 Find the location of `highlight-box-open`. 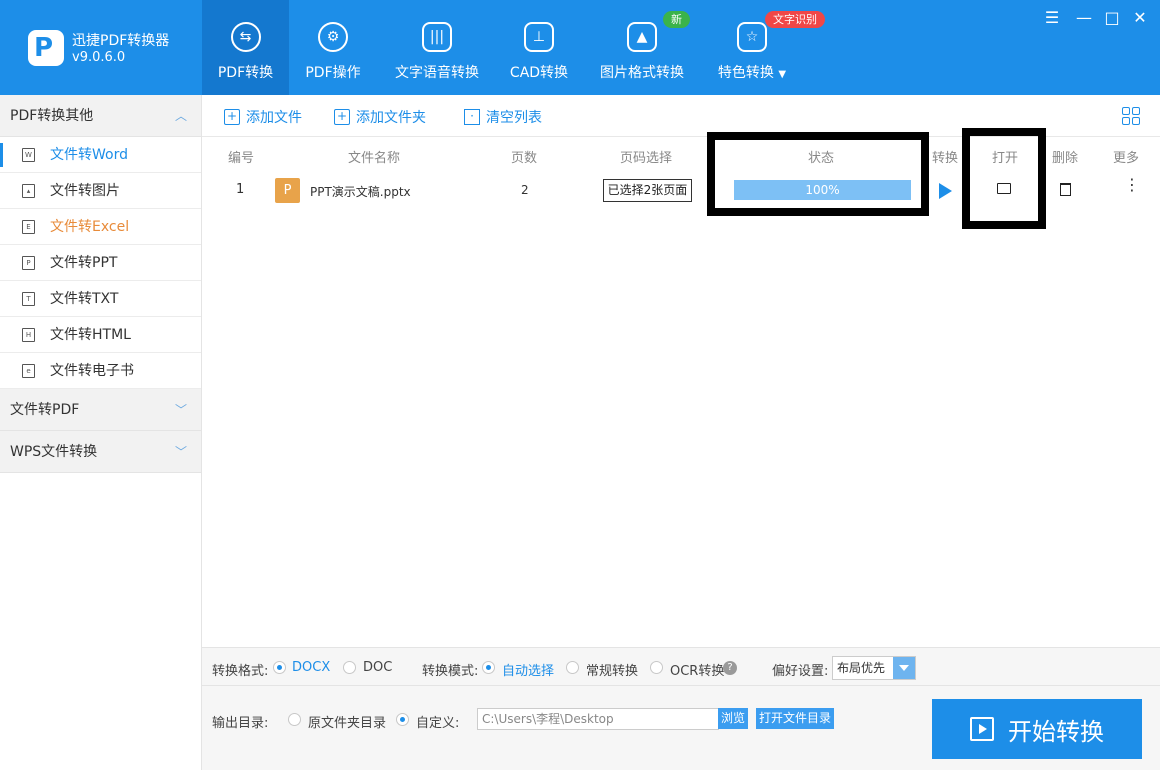

highlight-box-open is located at coordinates (1004, 178).